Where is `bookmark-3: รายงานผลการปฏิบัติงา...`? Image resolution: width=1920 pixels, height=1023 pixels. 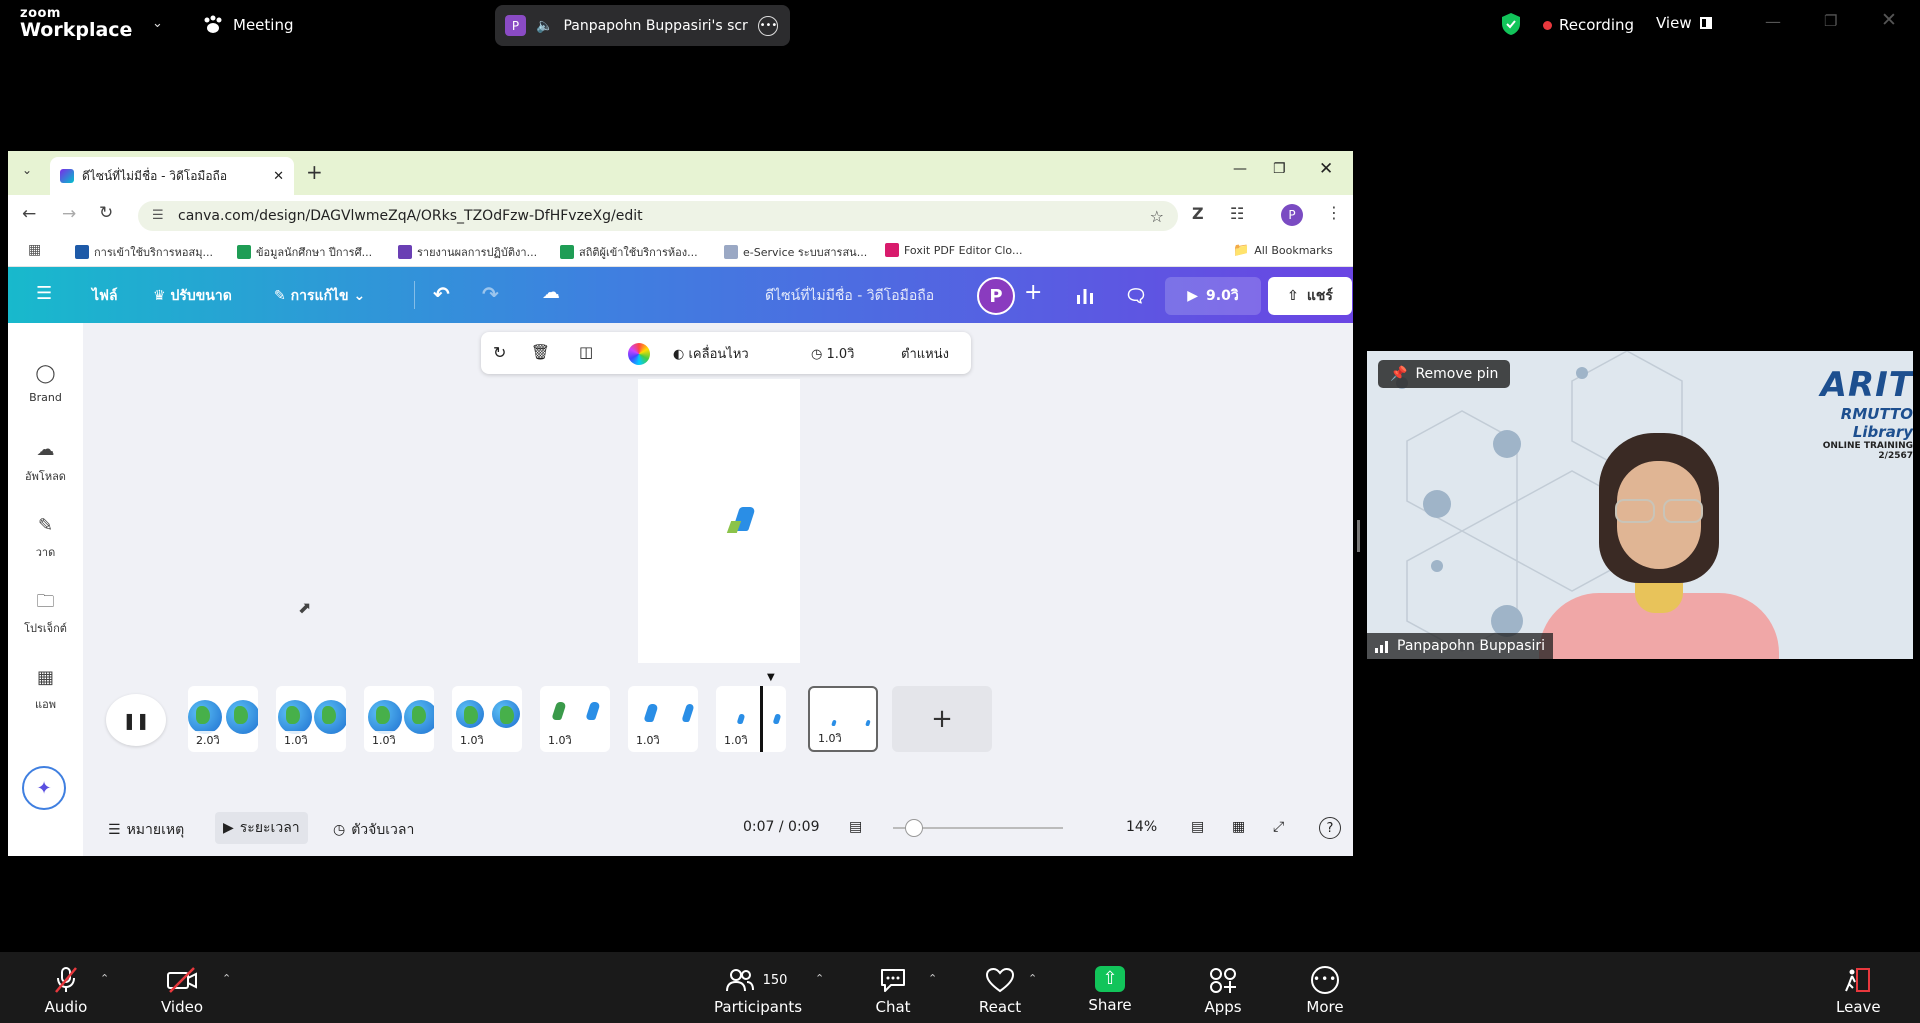 bookmark-3: รายงานผลการปฏิบัติงา... is located at coordinates (467, 252).